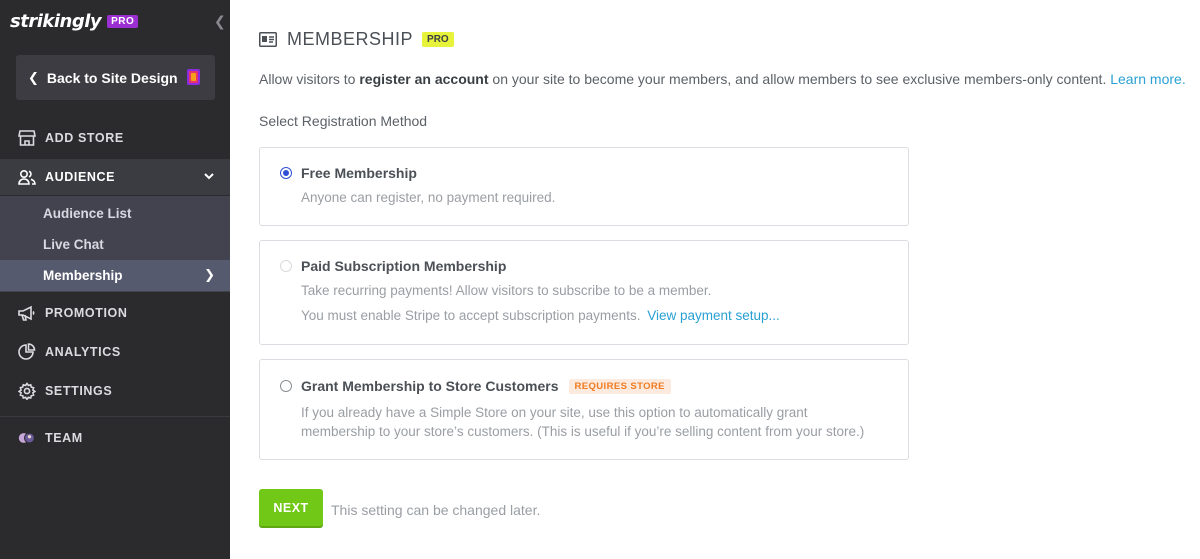 Image resolution: width=1200 pixels, height=559 pixels. Describe the element at coordinates (309, 79) in the screenshot. I see `intro-prefix: Allow visitors to` at that location.